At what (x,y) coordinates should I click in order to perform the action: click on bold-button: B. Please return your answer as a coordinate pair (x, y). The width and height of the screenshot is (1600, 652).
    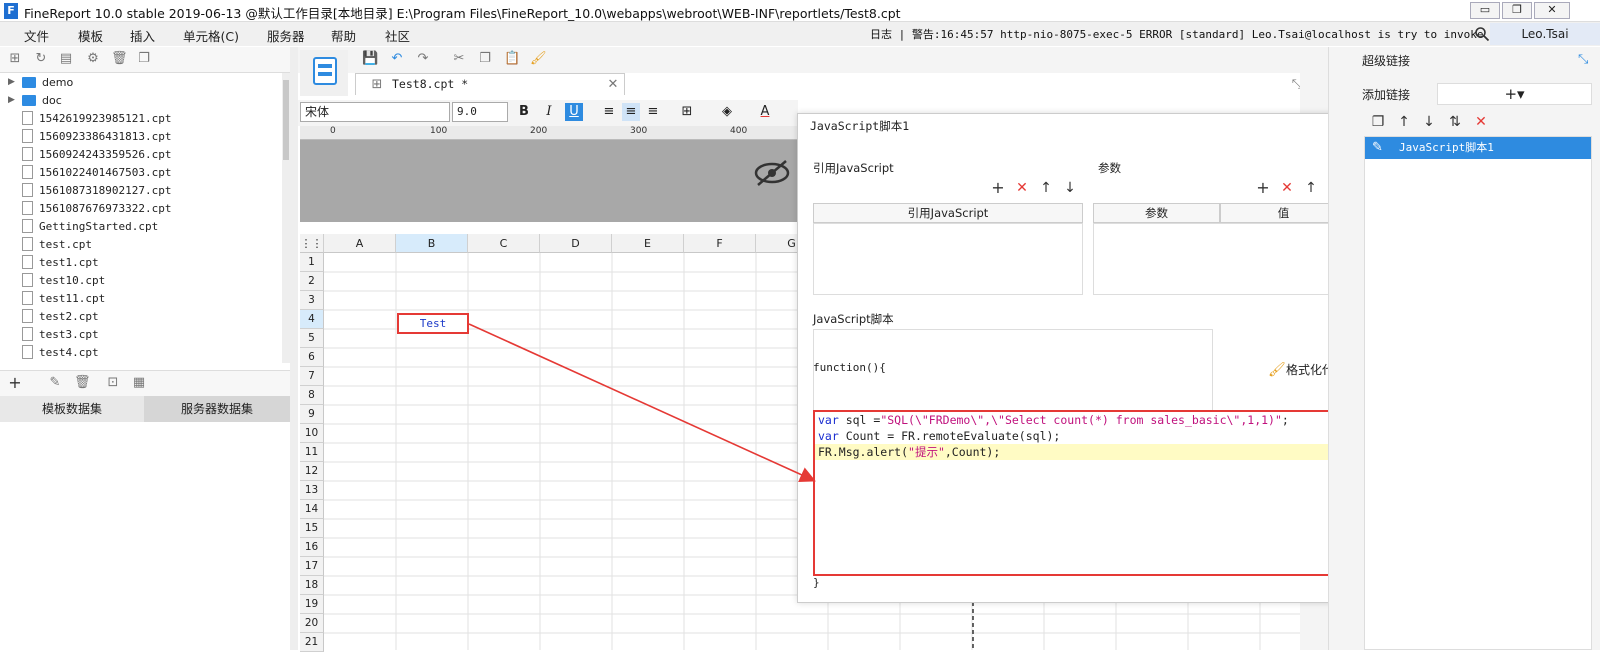
    Looking at the image, I should click on (524, 112).